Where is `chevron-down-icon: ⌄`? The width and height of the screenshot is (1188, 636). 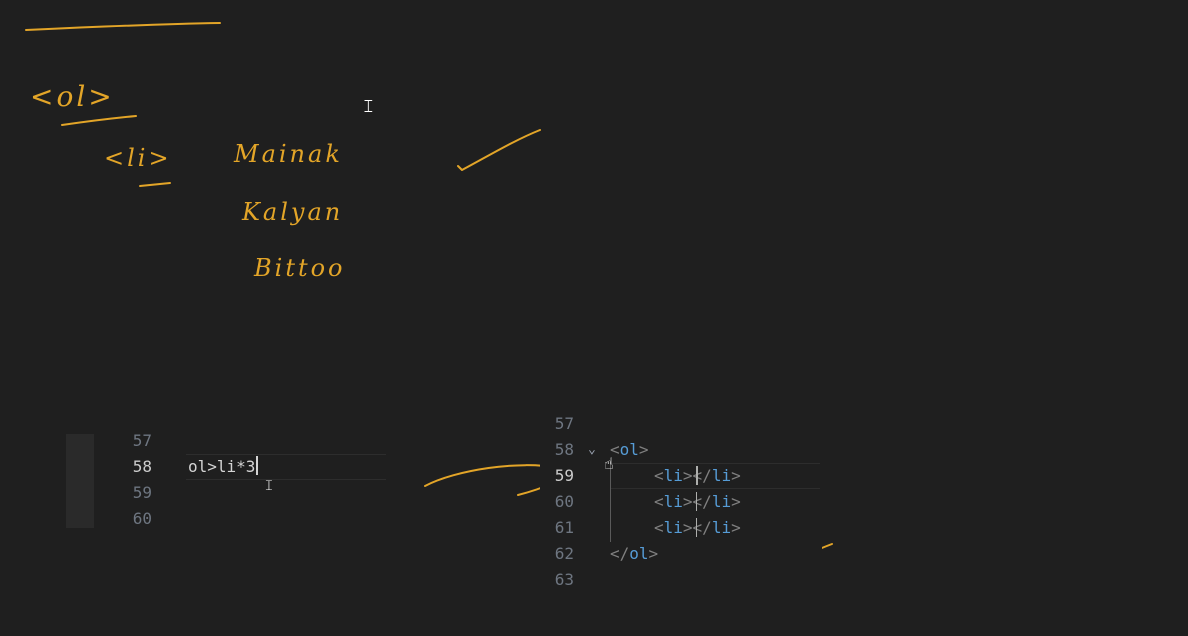
chevron-down-icon: ⌄ is located at coordinates (592, 450).